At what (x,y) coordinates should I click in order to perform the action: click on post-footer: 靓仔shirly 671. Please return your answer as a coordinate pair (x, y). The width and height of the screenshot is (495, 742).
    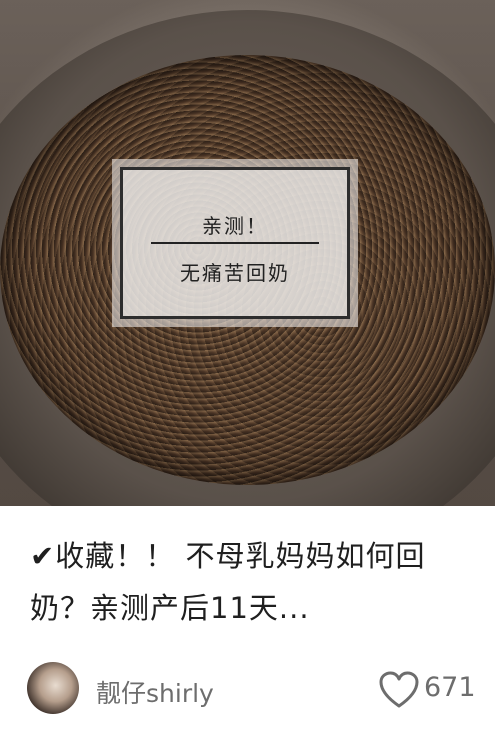
    Looking at the image, I should click on (247, 690).